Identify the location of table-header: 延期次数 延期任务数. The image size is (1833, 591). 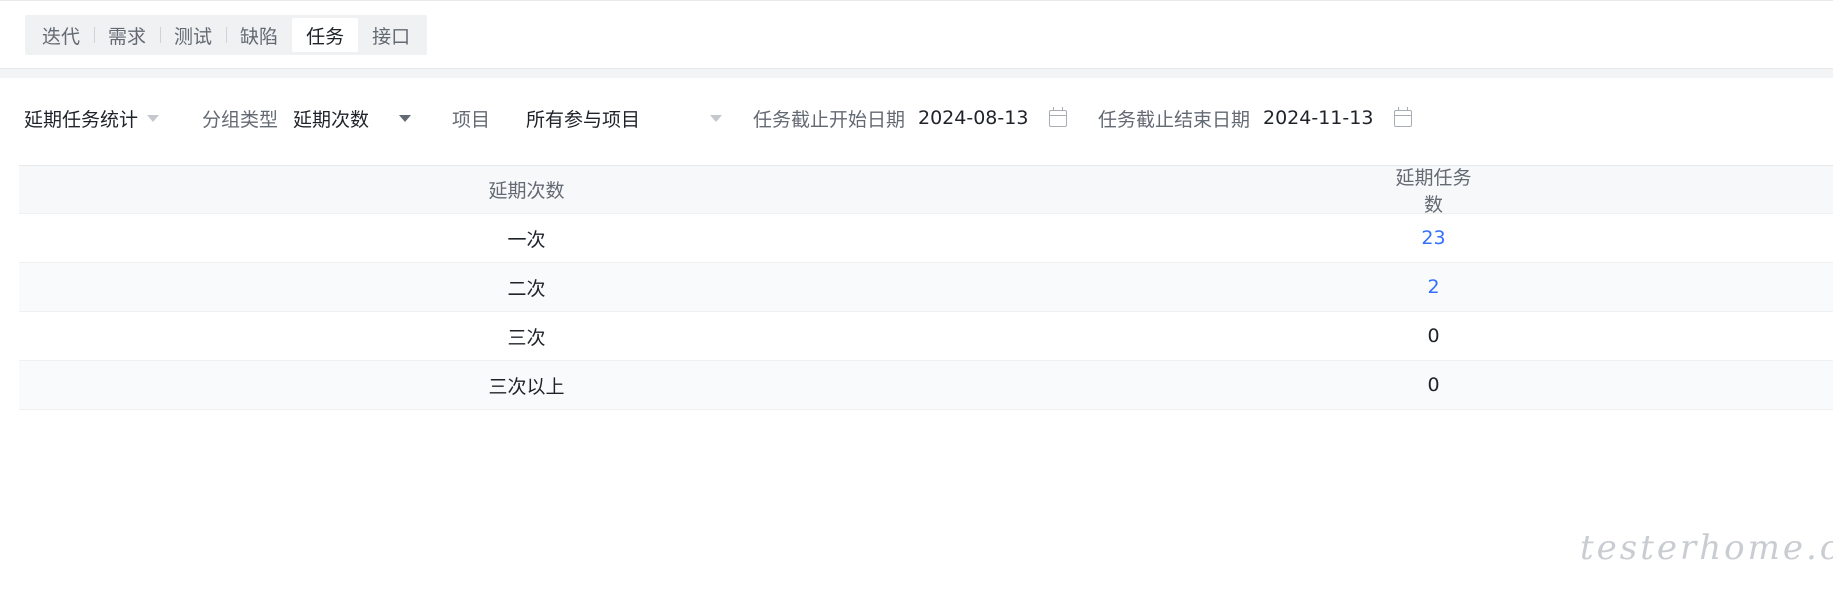
(926, 190).